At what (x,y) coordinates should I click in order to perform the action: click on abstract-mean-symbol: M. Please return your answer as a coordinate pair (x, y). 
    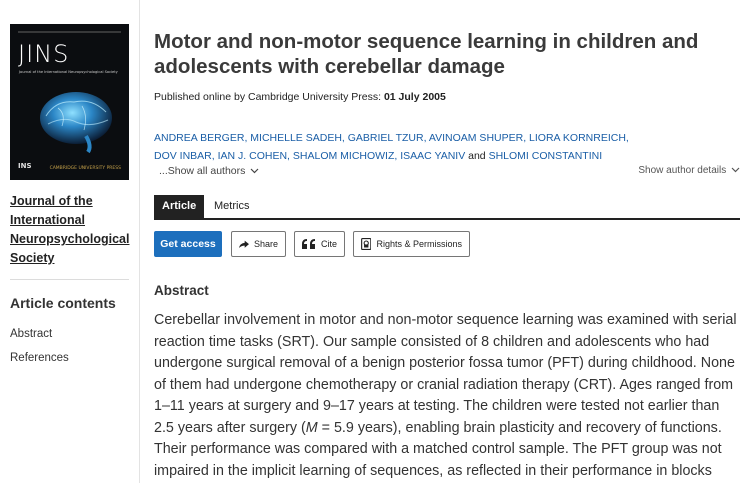
    Looking at the image, I should click on (311, 427).